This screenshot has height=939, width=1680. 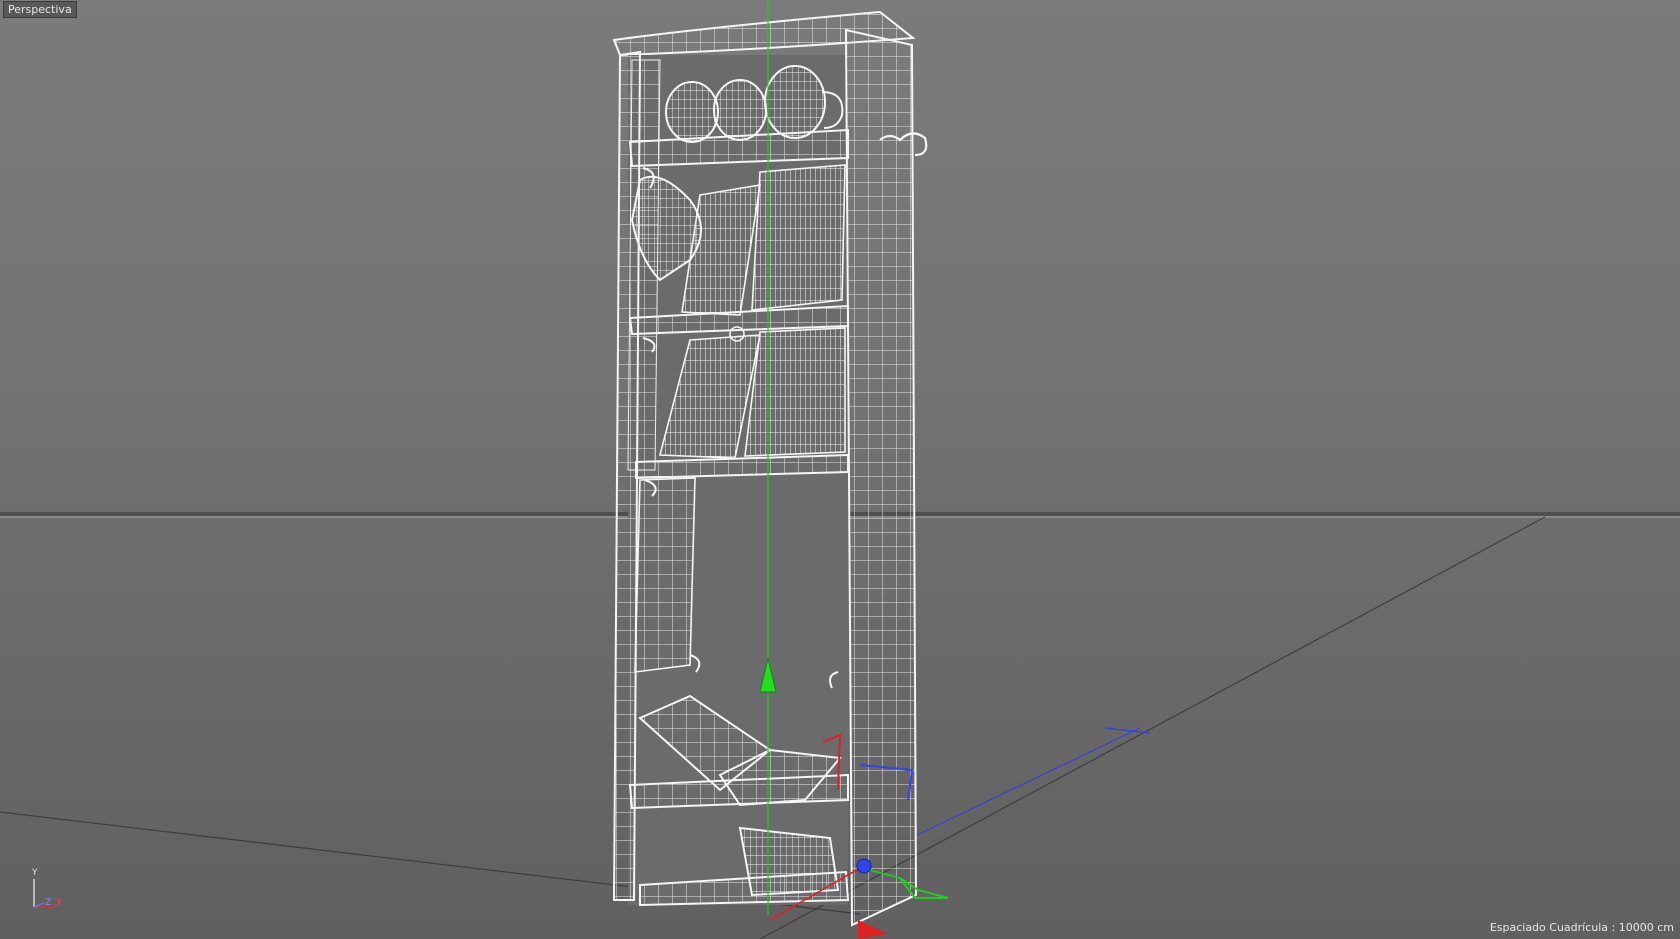 I want to click on world-axis-gizmo: Y Z X, so click(x=49, y=892).